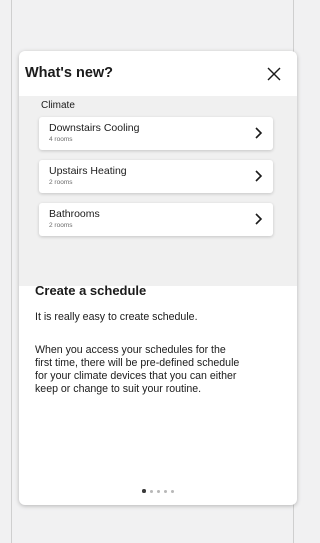 The width and height of the screenshot is (320, 543). What do you see at coordinates (116, 317) in the screenshot?
I see `content-intro: It is really easy to create schedule.` at bounding box center [116, 317].